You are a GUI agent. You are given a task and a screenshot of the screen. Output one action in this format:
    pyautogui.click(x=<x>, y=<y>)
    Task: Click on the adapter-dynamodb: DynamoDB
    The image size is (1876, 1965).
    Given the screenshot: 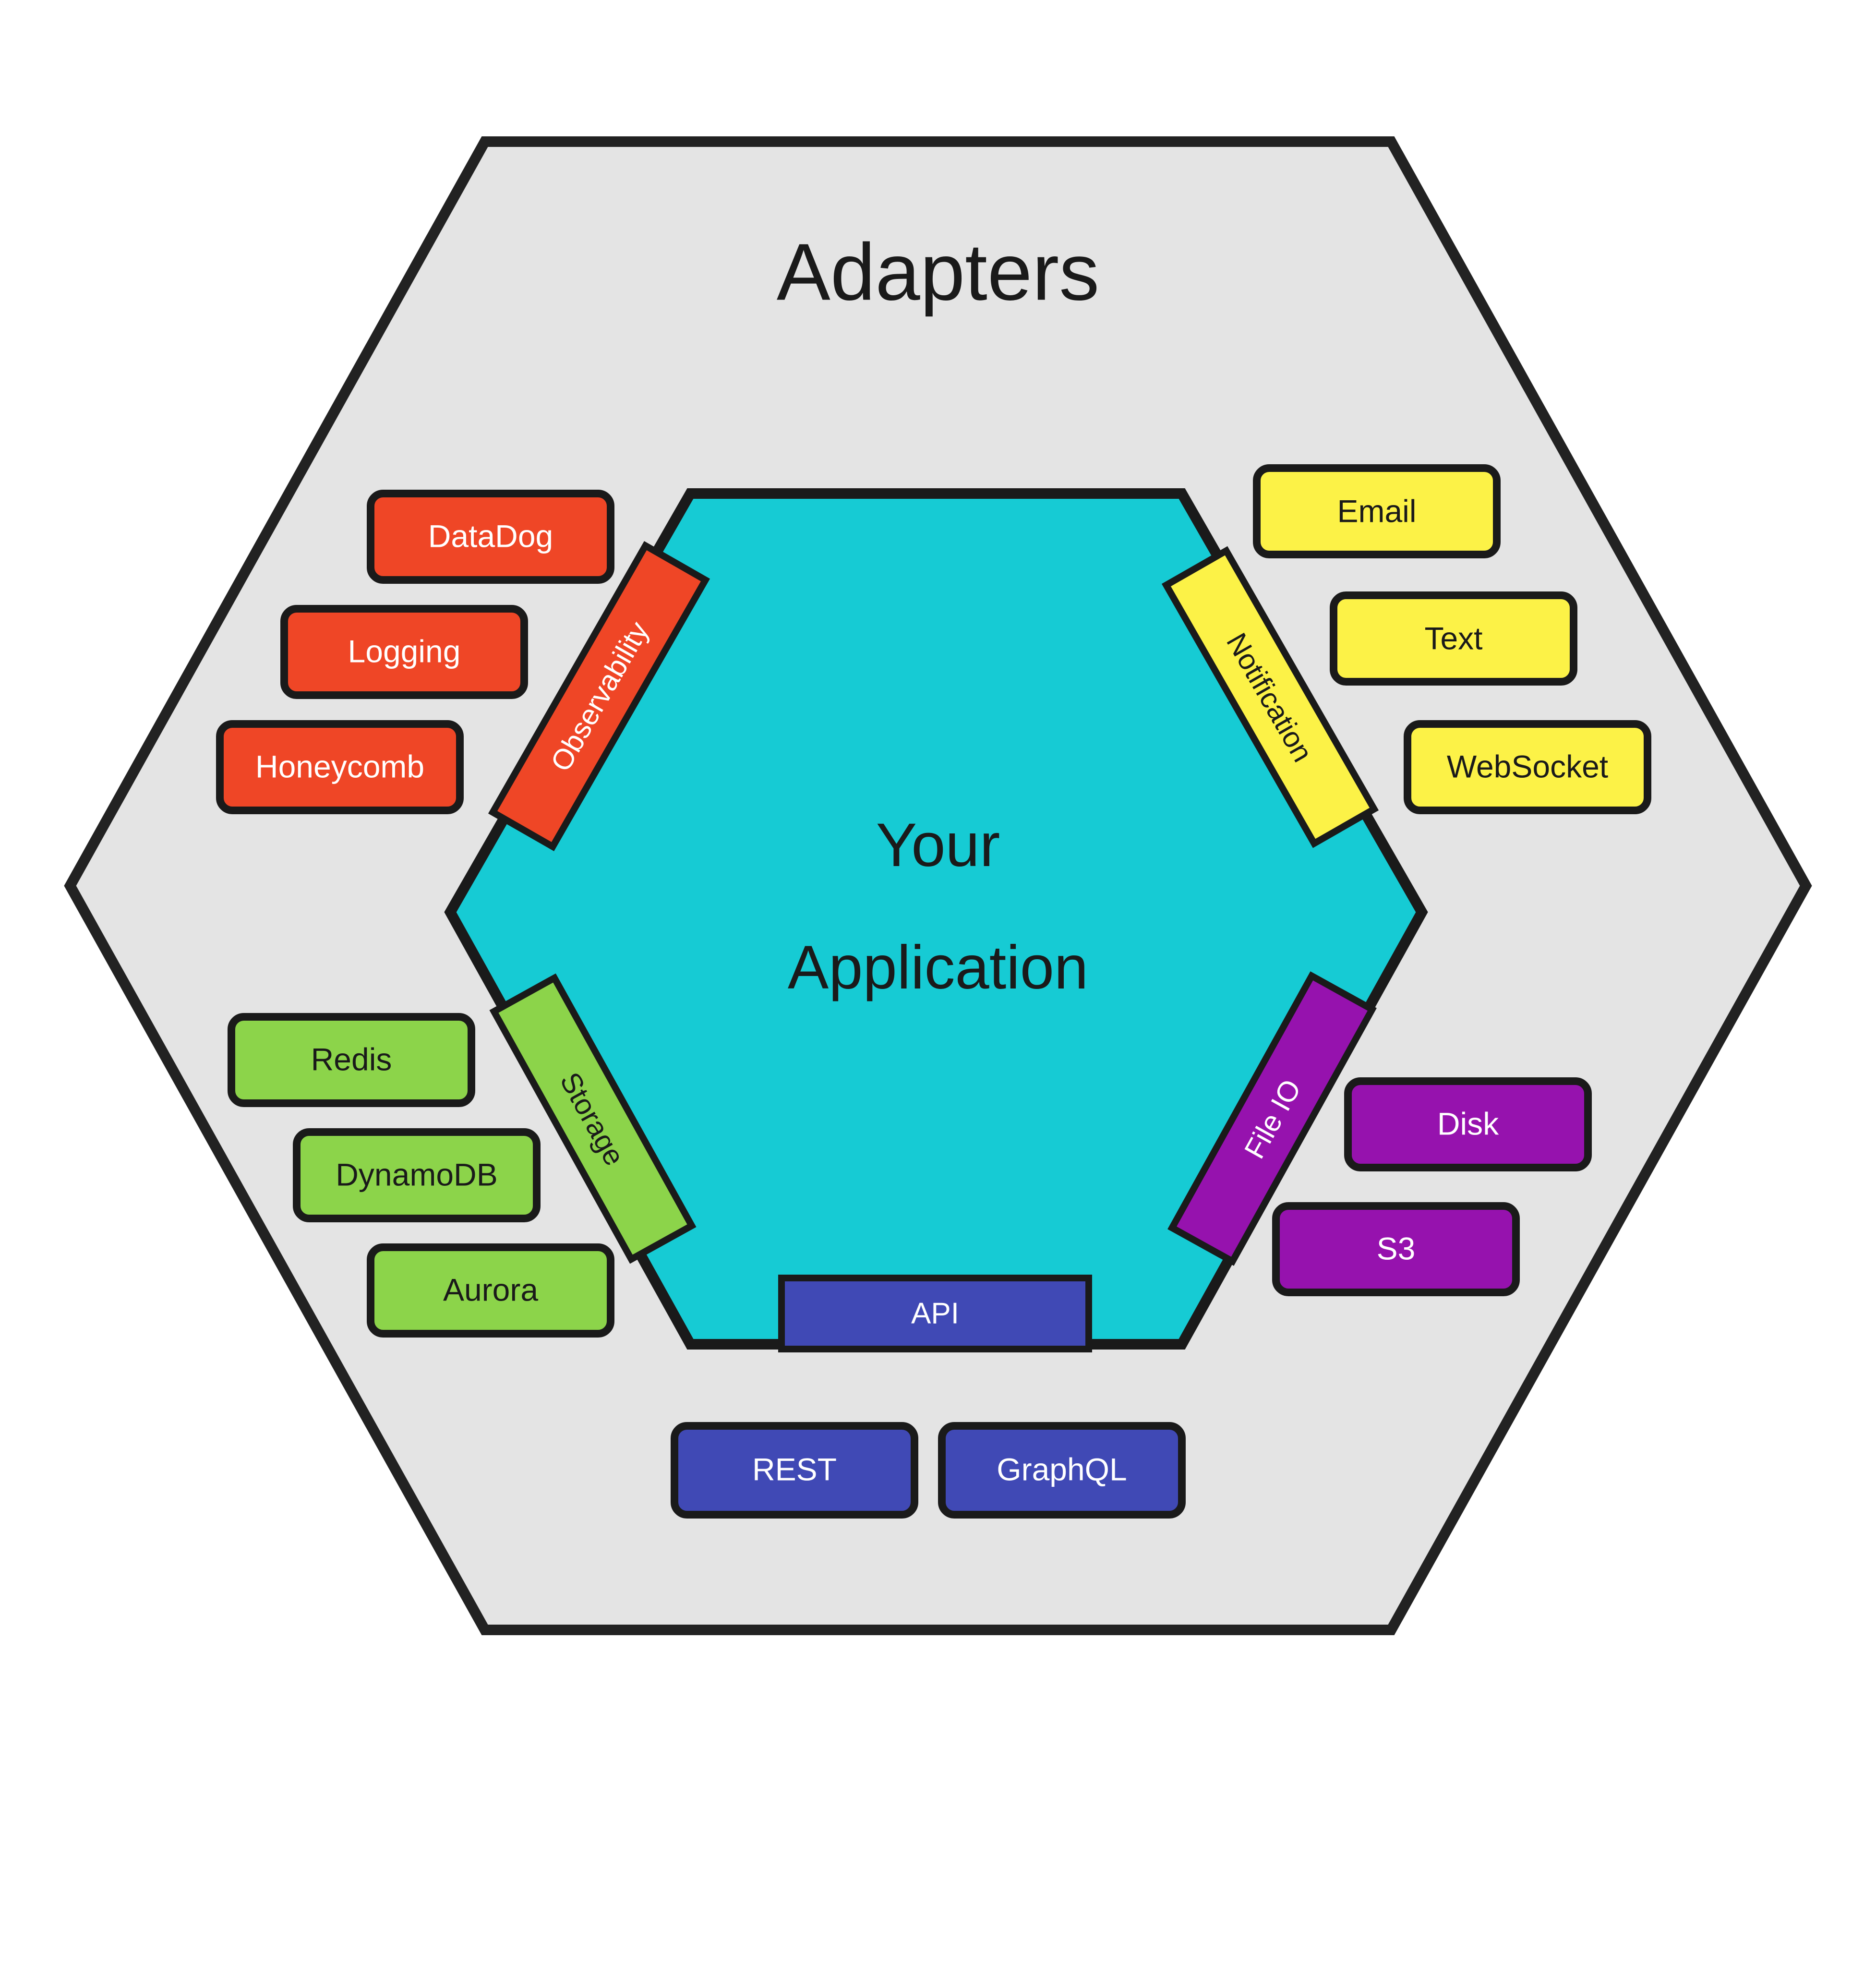 What is the action you would take?
    pyautogui.click(x=417, y=1175)
    